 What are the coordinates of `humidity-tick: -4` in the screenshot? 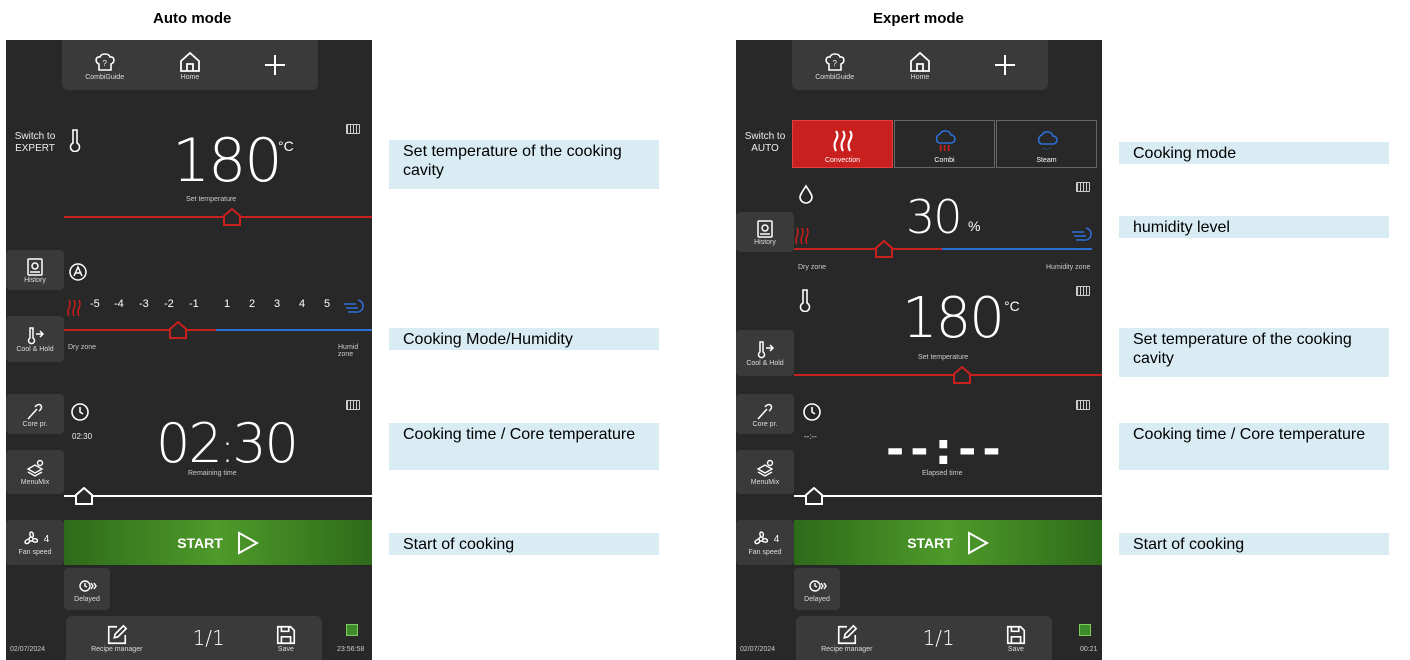 It's located at (119, 304).